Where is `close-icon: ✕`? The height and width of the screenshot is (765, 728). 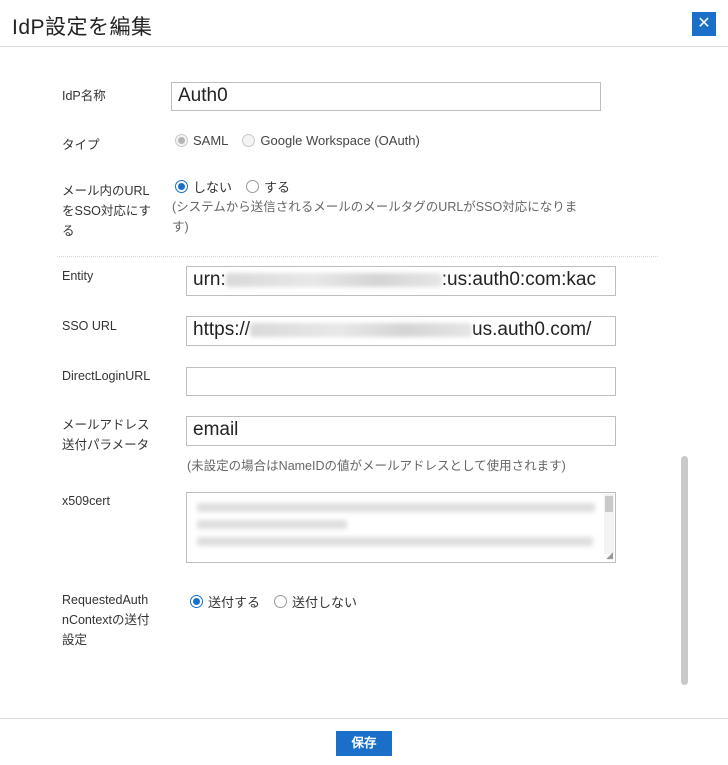 close-icon: ✕ is located at coordinates (704, 23).